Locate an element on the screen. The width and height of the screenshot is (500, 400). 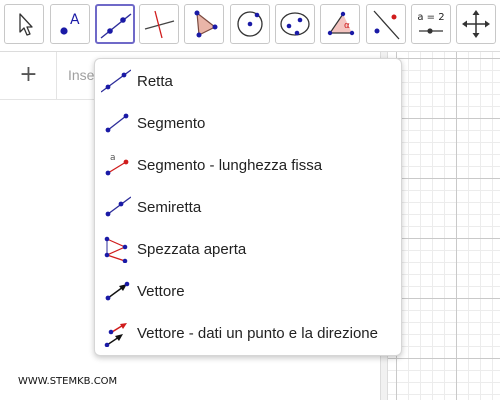
menu-item-label: Vettore is located at coordinates (161, 291).